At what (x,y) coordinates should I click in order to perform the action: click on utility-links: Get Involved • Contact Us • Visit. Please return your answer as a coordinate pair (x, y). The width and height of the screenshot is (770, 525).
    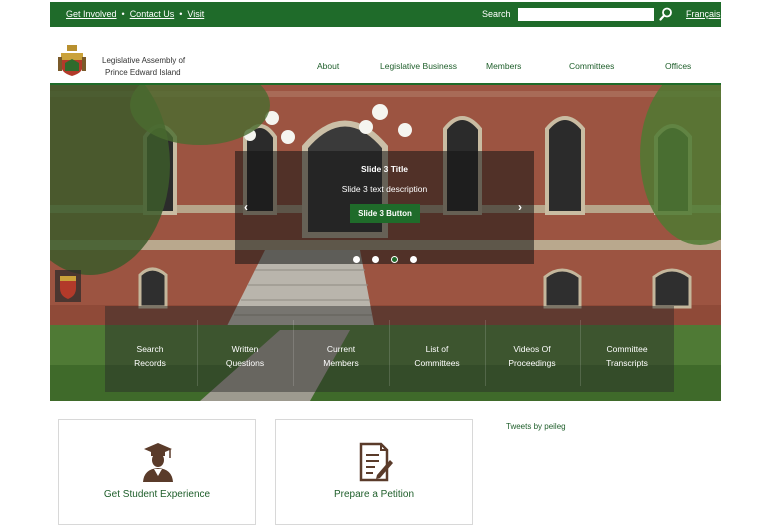
    Looking at the image, I should click on (135, 14).